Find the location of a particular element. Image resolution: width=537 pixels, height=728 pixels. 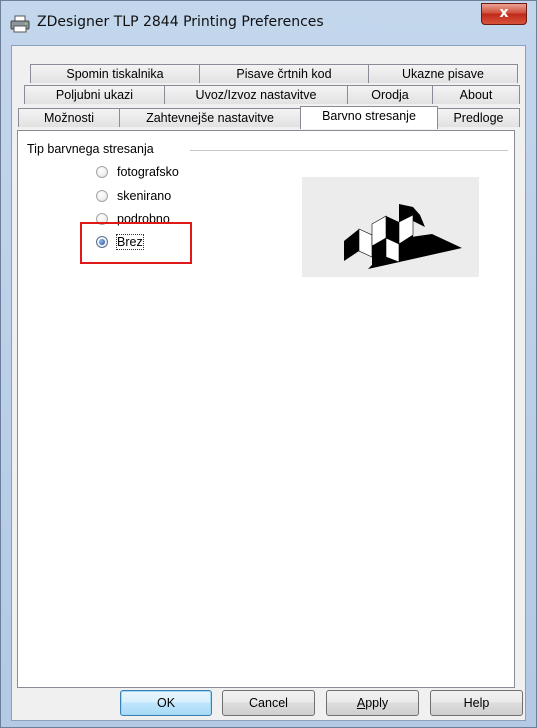

ok-button: OK is located at coordinates (166, 703).